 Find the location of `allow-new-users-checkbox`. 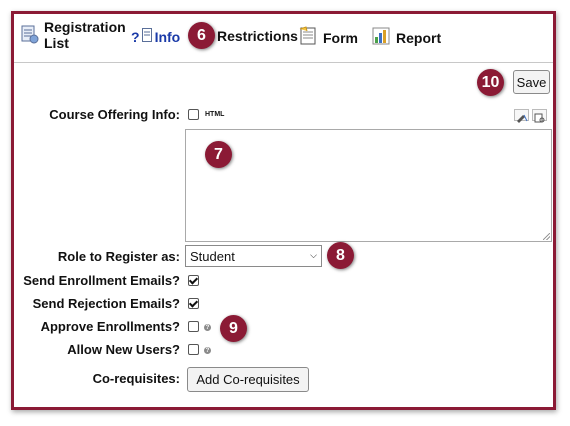

allow-new-users-checkbox is located at coordinates (193, 349).